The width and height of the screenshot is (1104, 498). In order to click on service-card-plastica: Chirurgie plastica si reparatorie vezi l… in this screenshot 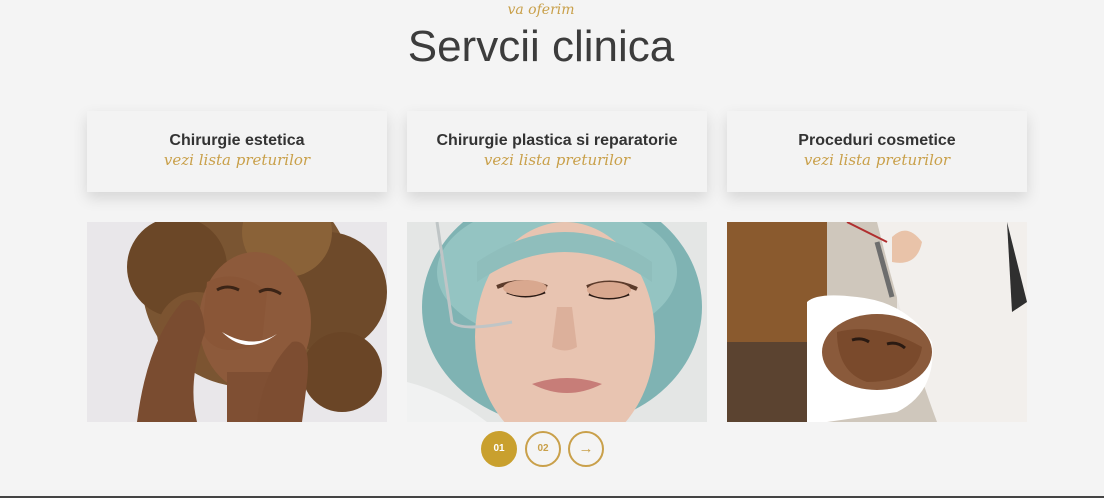, I will do `click(557, 151)`.